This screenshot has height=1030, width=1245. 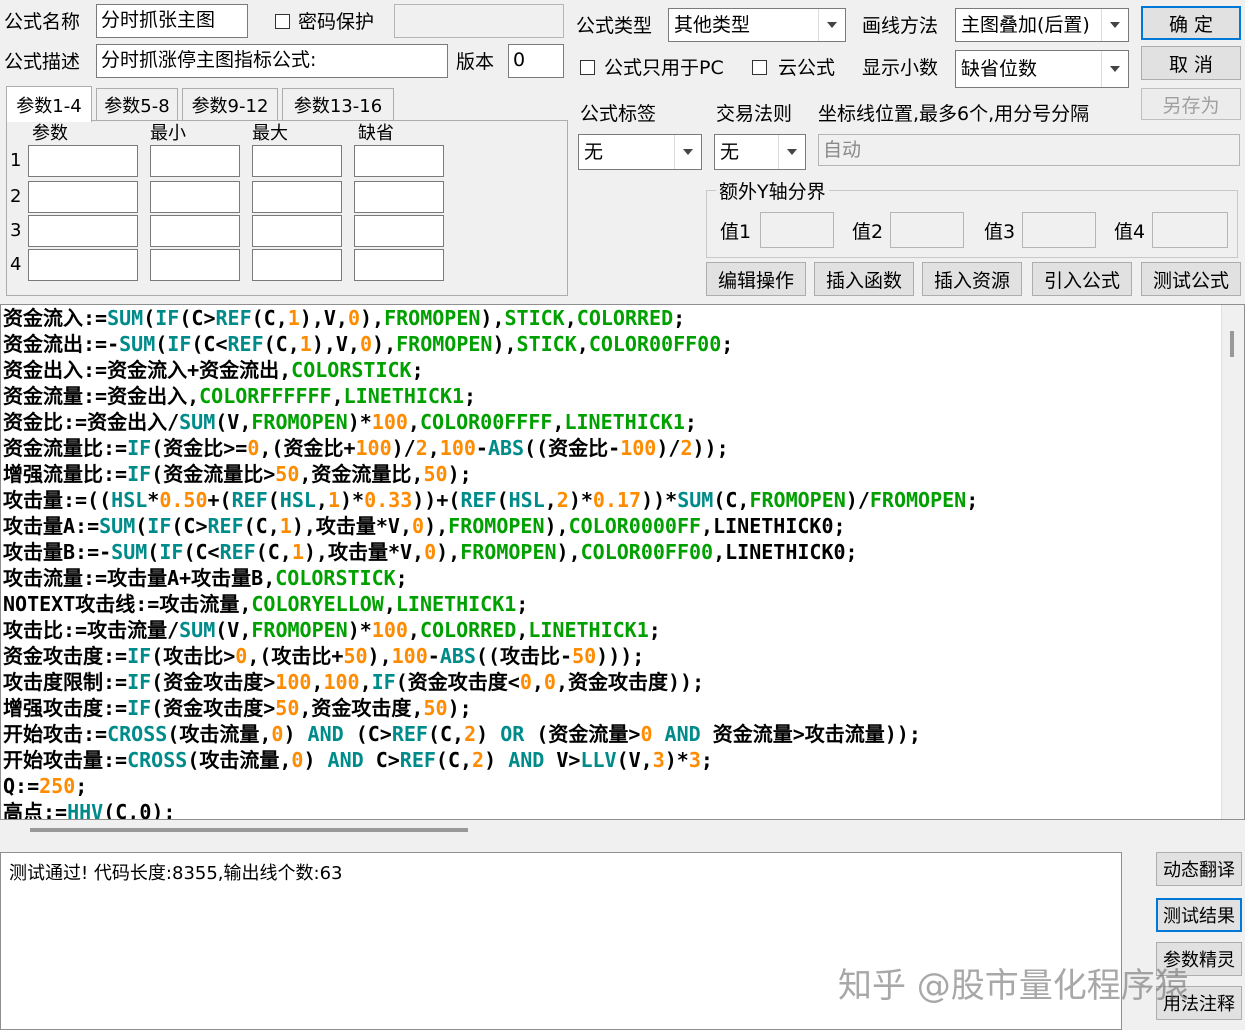 I want to click on insert-resource-button: 插入资源, so click(x=972, y=279).